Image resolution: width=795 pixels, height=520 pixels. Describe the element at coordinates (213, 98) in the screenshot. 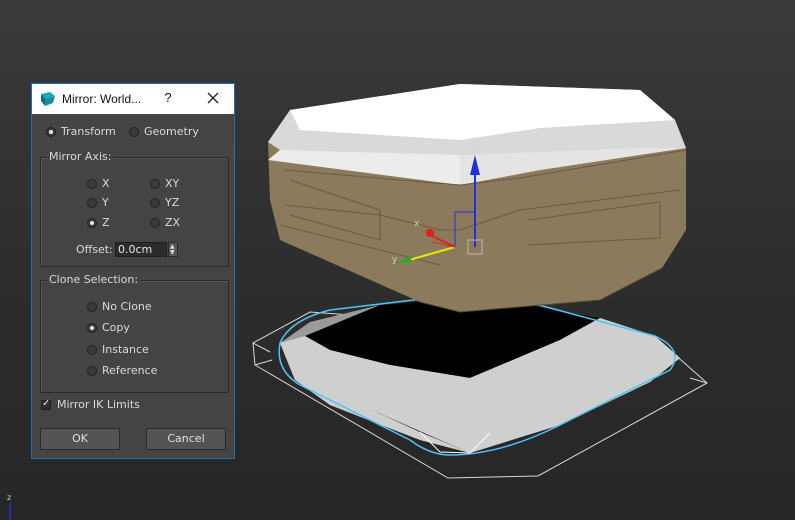

I see `close-icon` at that location.